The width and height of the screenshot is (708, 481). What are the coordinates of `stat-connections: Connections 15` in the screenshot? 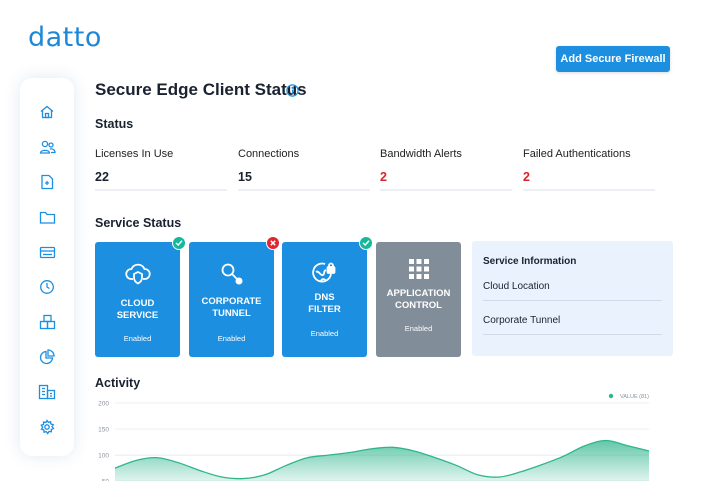 It's located at (304, 169).